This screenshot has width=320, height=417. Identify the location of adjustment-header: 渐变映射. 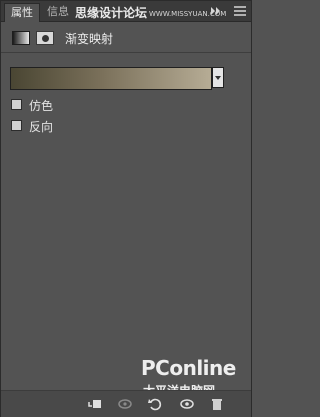
(126, 37).